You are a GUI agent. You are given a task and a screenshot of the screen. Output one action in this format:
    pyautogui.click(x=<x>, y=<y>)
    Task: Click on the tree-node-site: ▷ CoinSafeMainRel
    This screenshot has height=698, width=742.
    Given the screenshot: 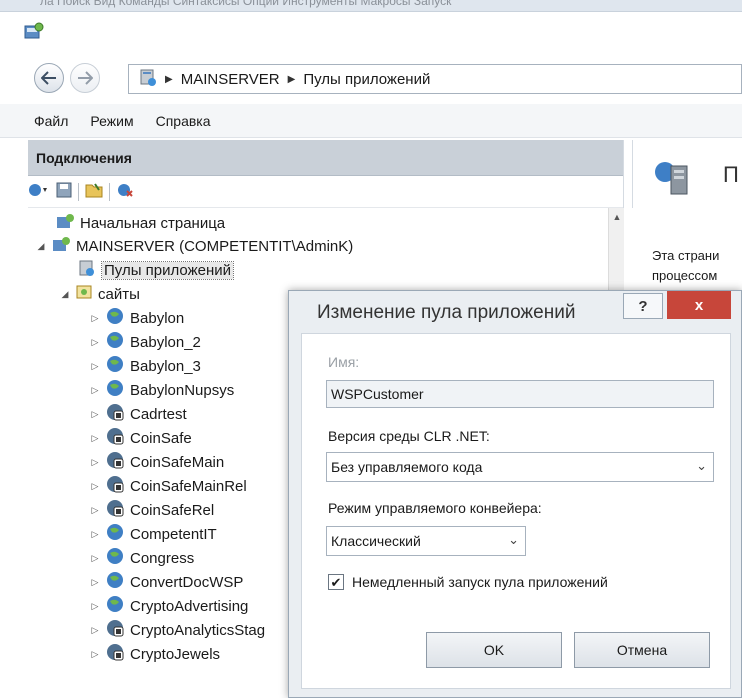 What is the action you would take?
    pyautogui.click(x=168, y=486)
    